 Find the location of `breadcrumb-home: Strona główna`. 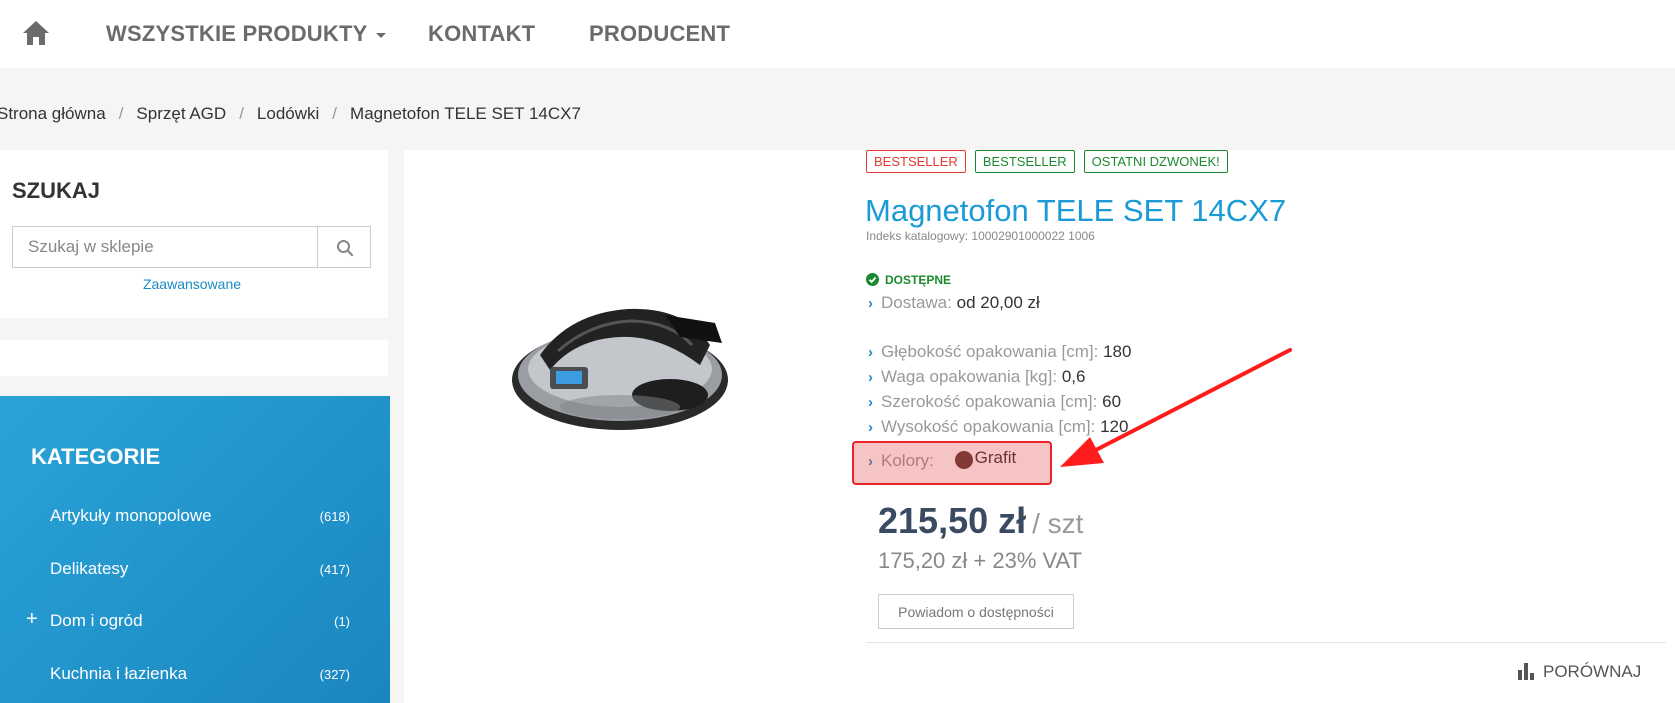

breadcrumb-home: Strona główna is located at coordinates (53, 113).